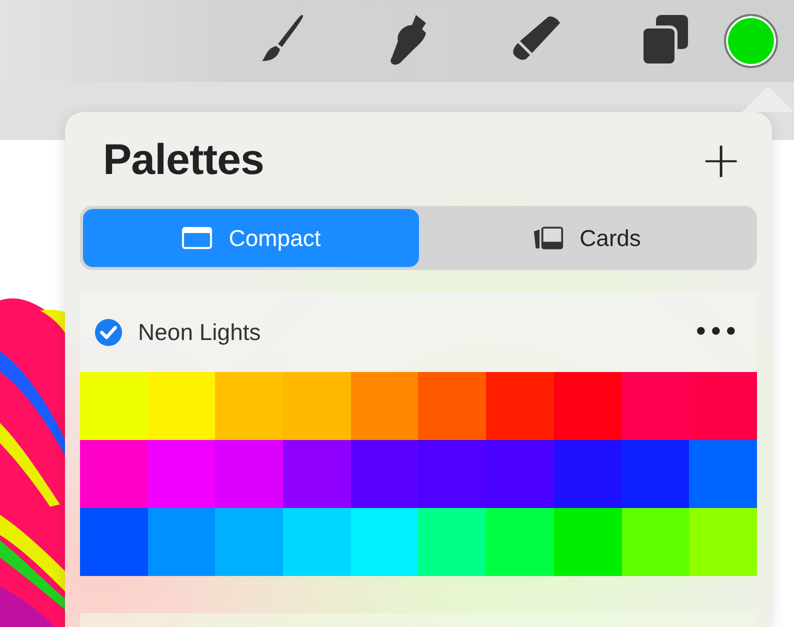  I want to click on more-button: •••, so click(716, 332).